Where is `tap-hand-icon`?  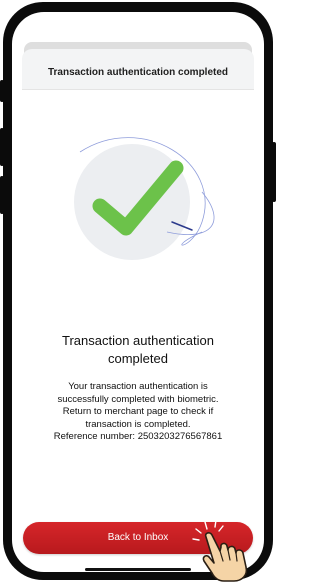 tap-hand-icon is located at coordinates (220, 550).